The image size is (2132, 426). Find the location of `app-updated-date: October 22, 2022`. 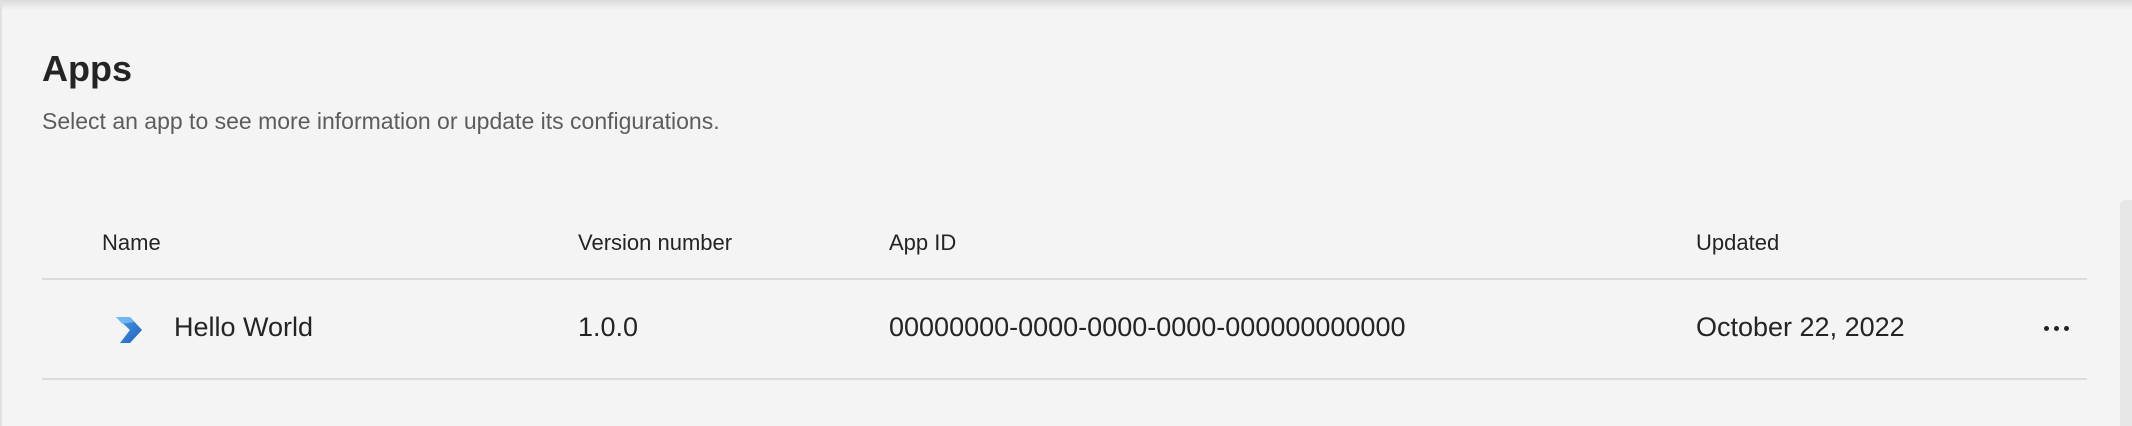

app-updated-date: October 22, 2022 is located at coordinates (1800, 327).